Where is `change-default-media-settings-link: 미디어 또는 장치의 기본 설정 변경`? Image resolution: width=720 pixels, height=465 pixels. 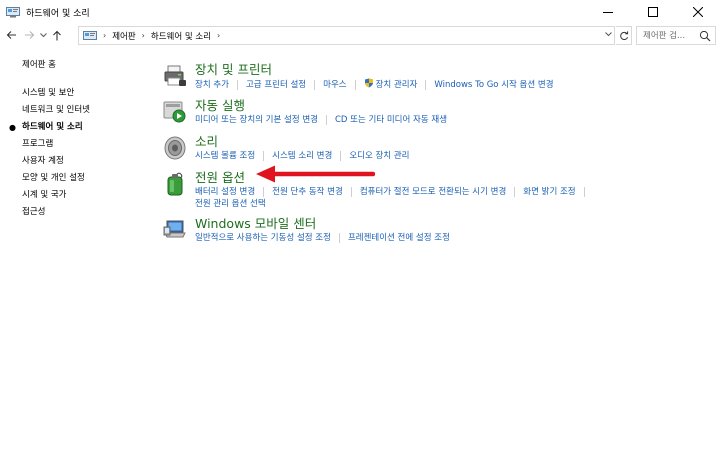 change-default-media-settings-link: 미디어 또는 장치의 기본 설정 변경 is located at coordinates (256, 120).